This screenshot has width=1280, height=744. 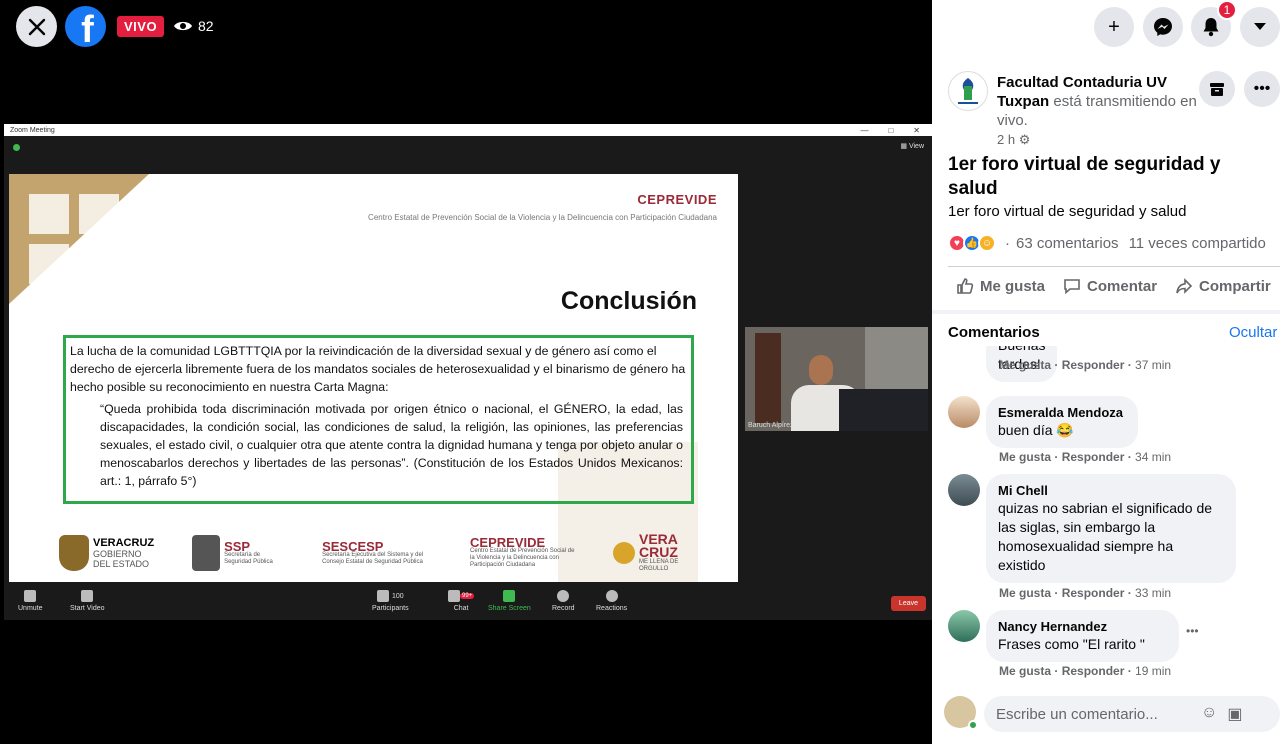 I want to click on bell-icon, so click(x=1211, y=27).